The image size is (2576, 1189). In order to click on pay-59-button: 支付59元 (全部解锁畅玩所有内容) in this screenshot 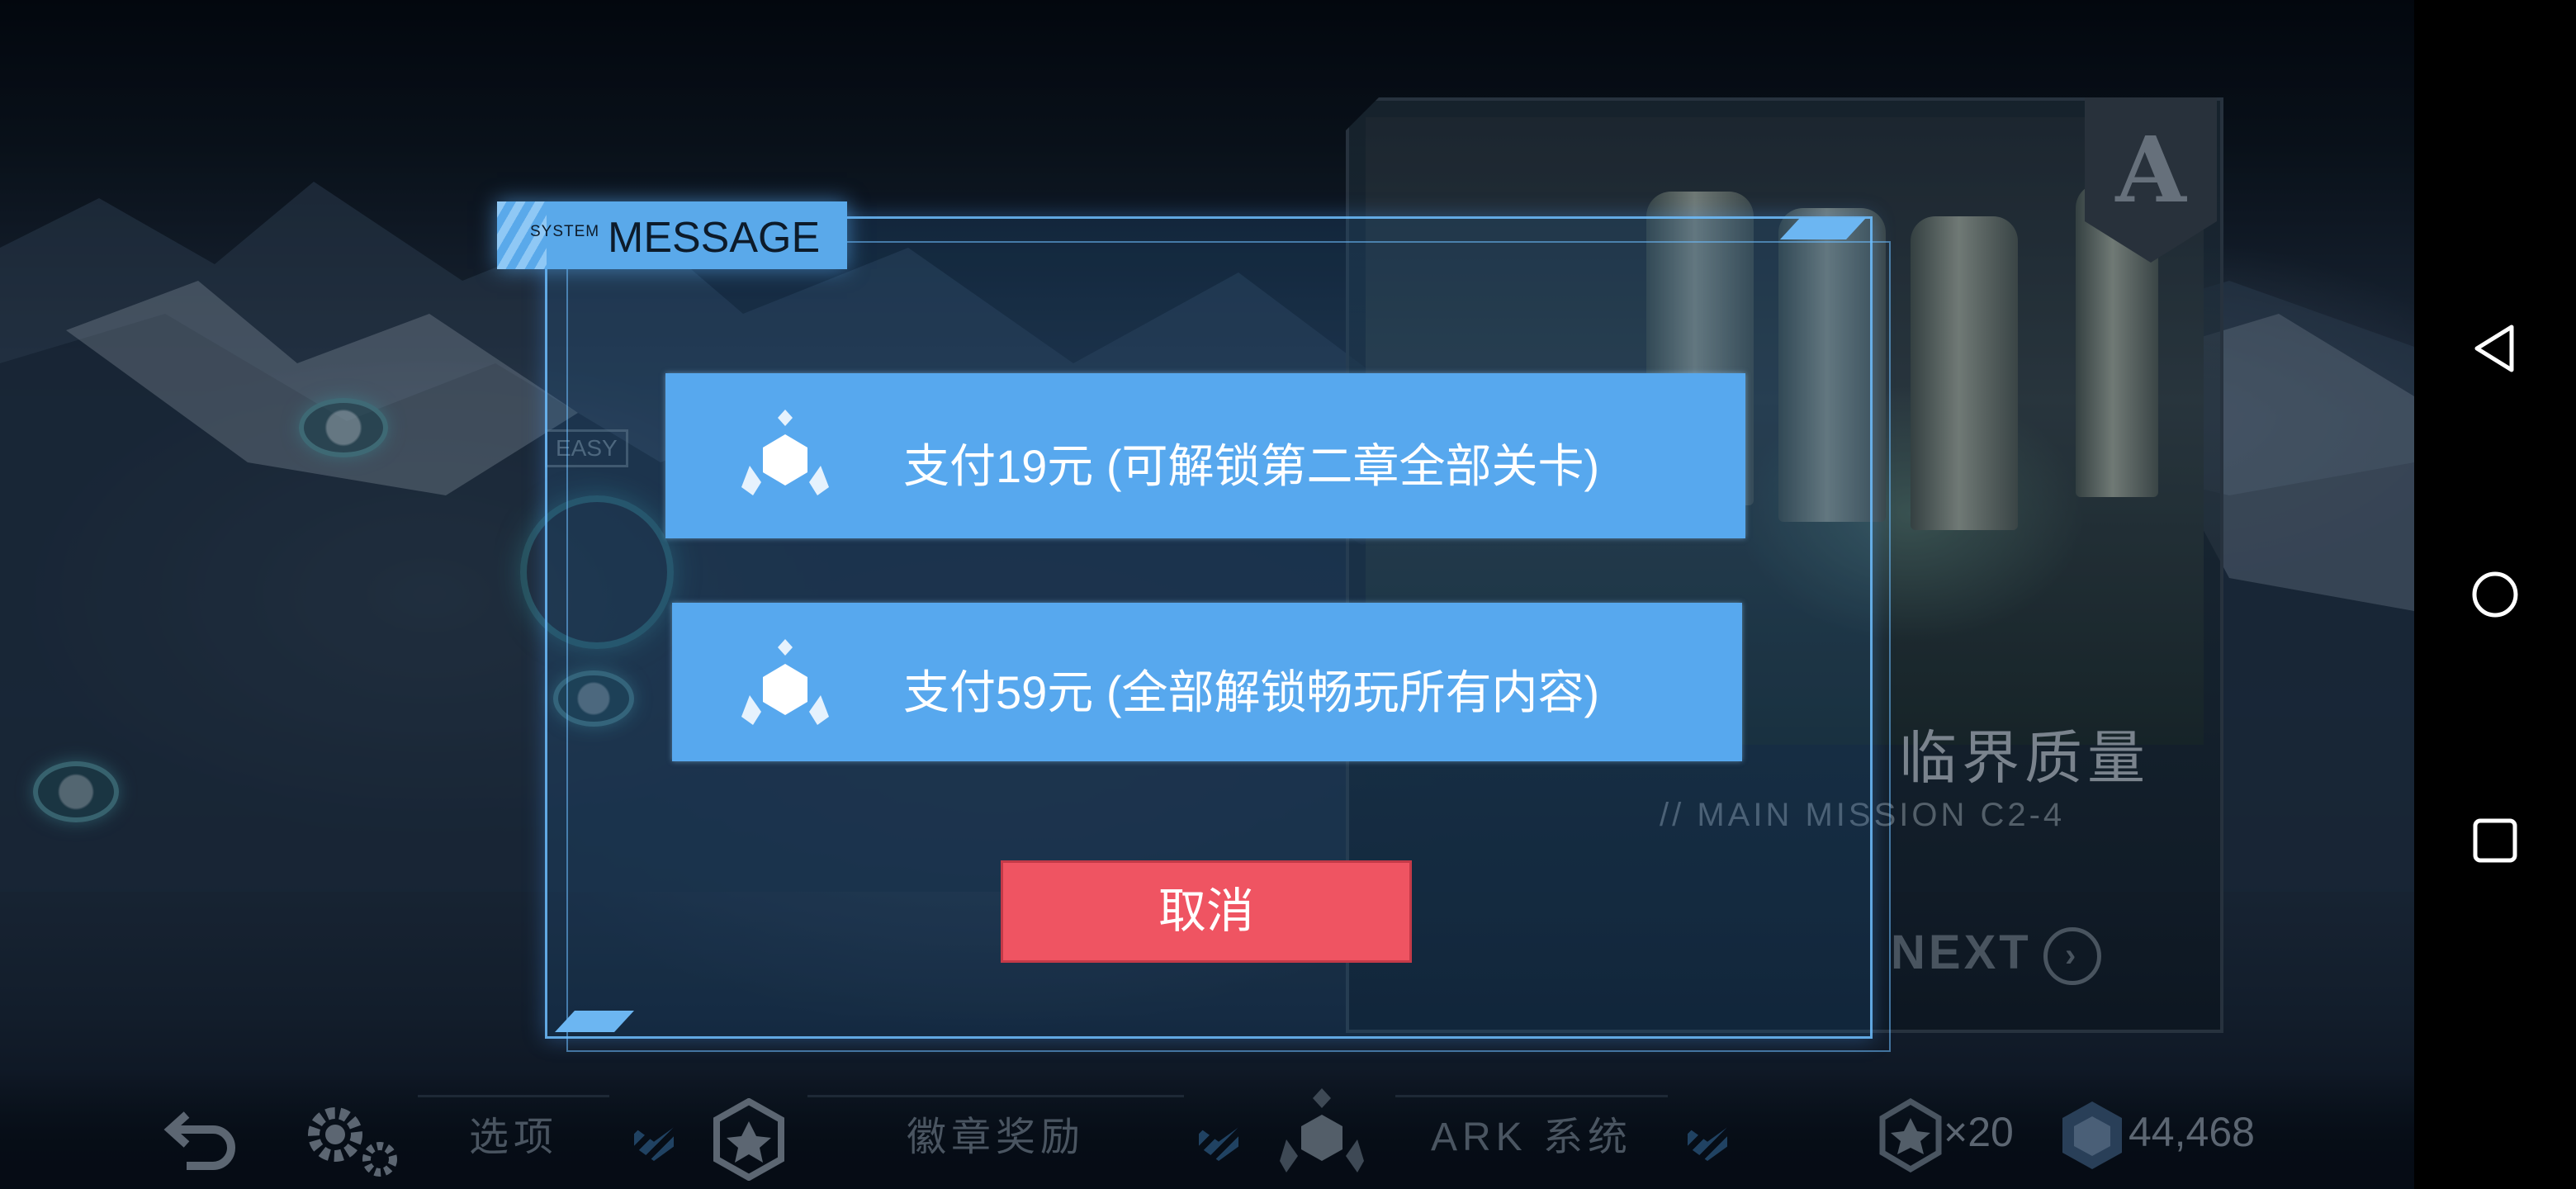, I will do `click(1207, 682)`.